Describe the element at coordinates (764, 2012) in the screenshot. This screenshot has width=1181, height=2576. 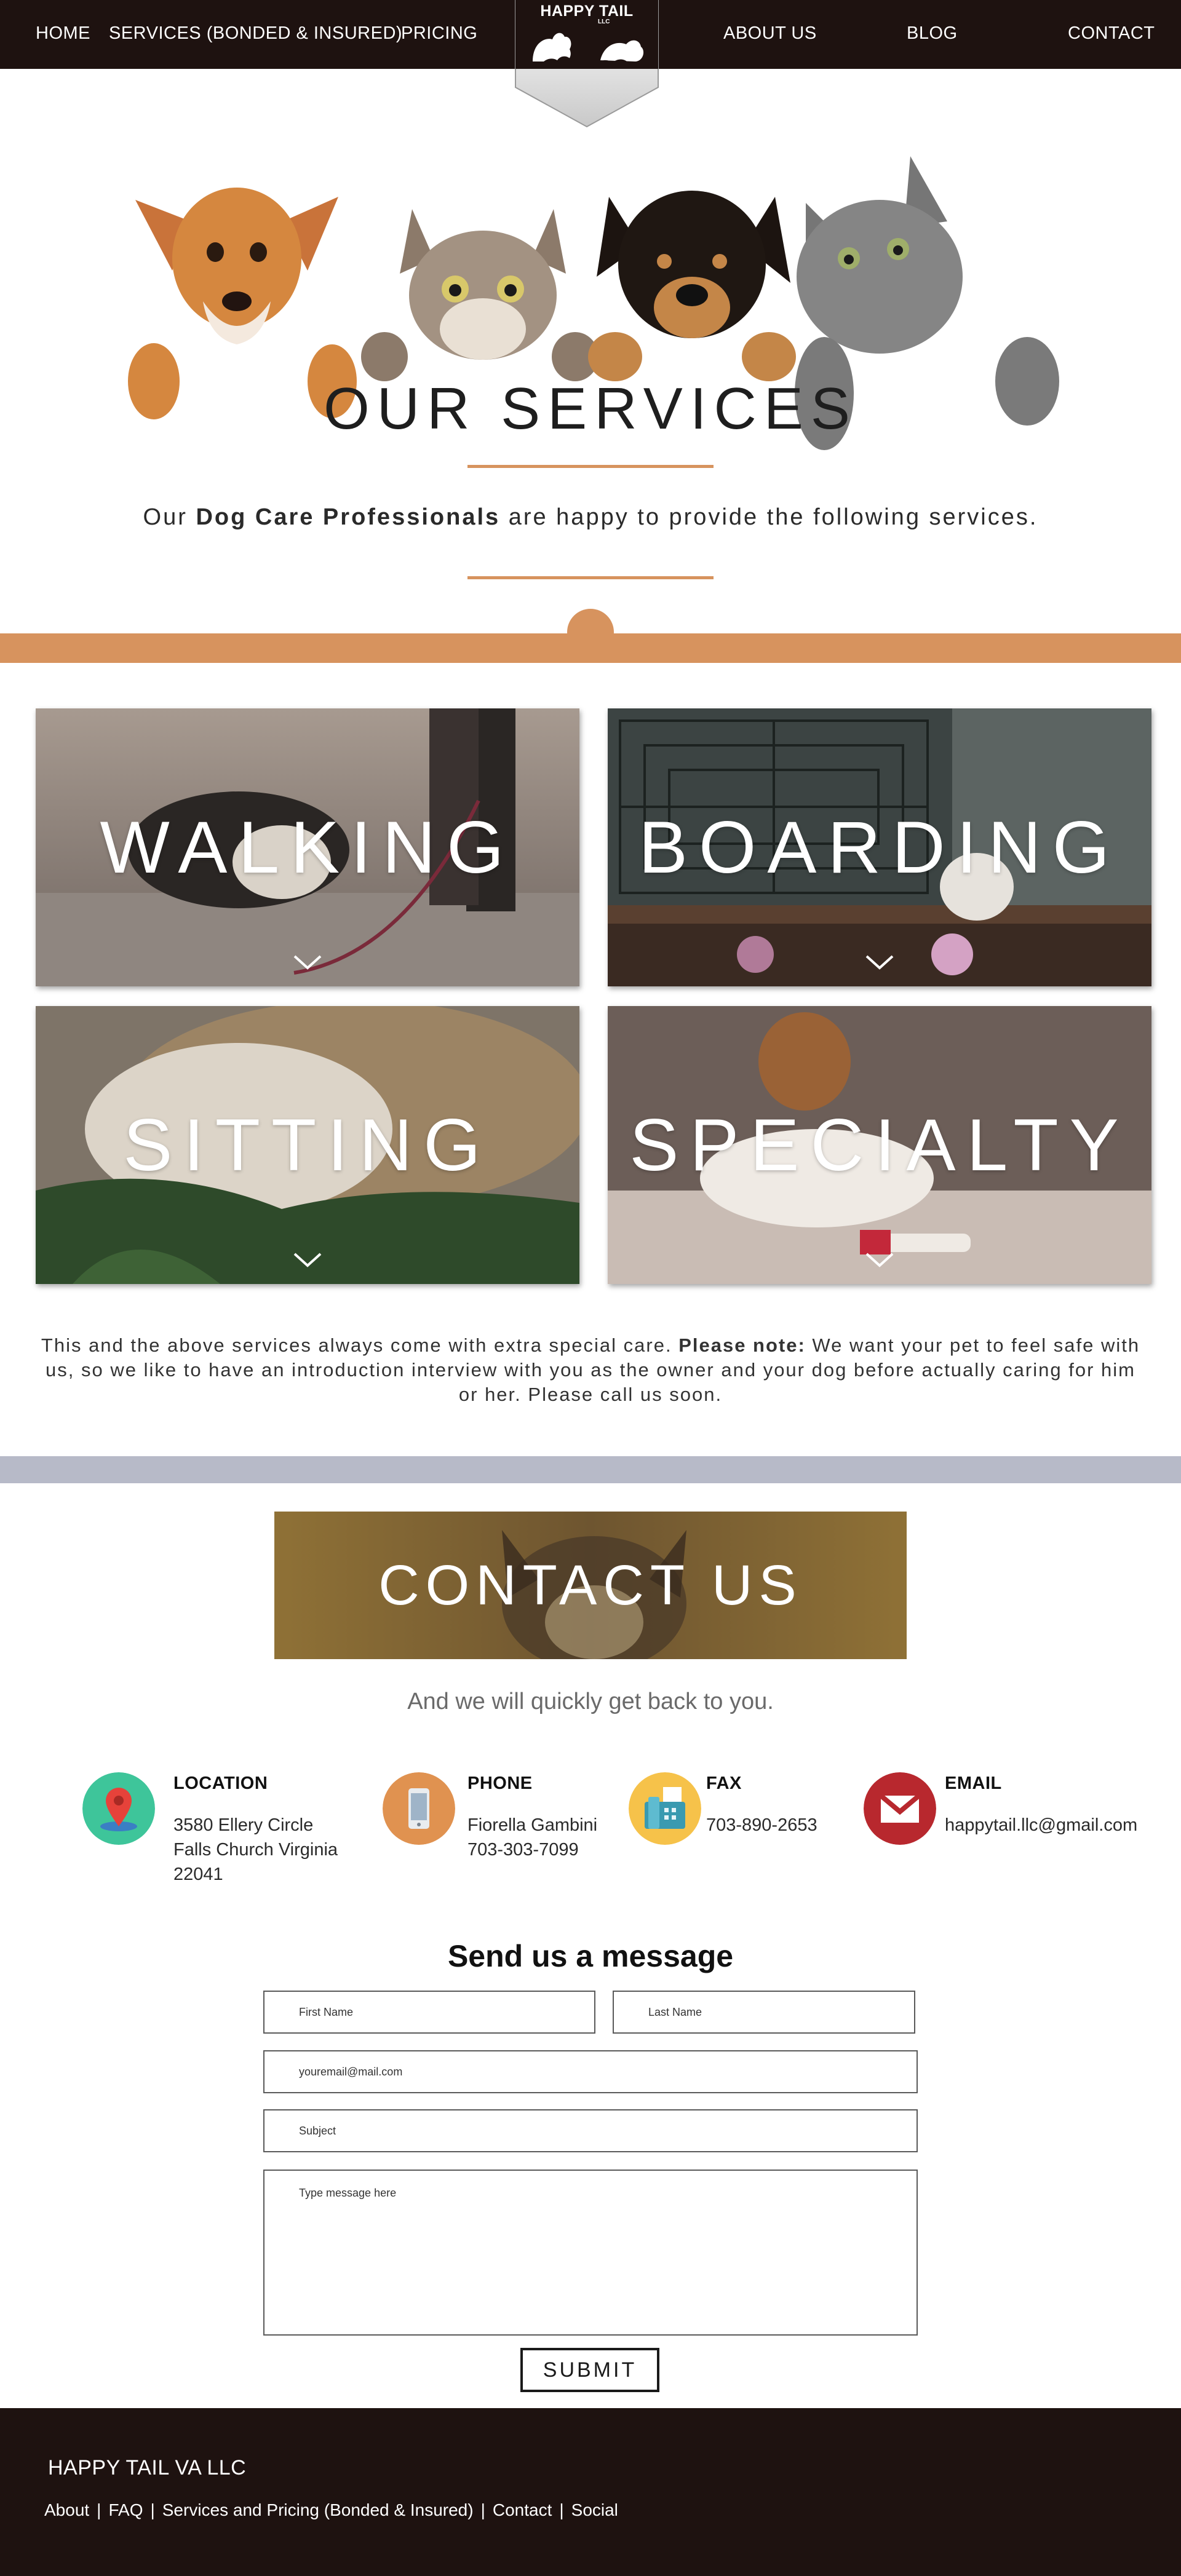
I see `last-name-input` at that location.